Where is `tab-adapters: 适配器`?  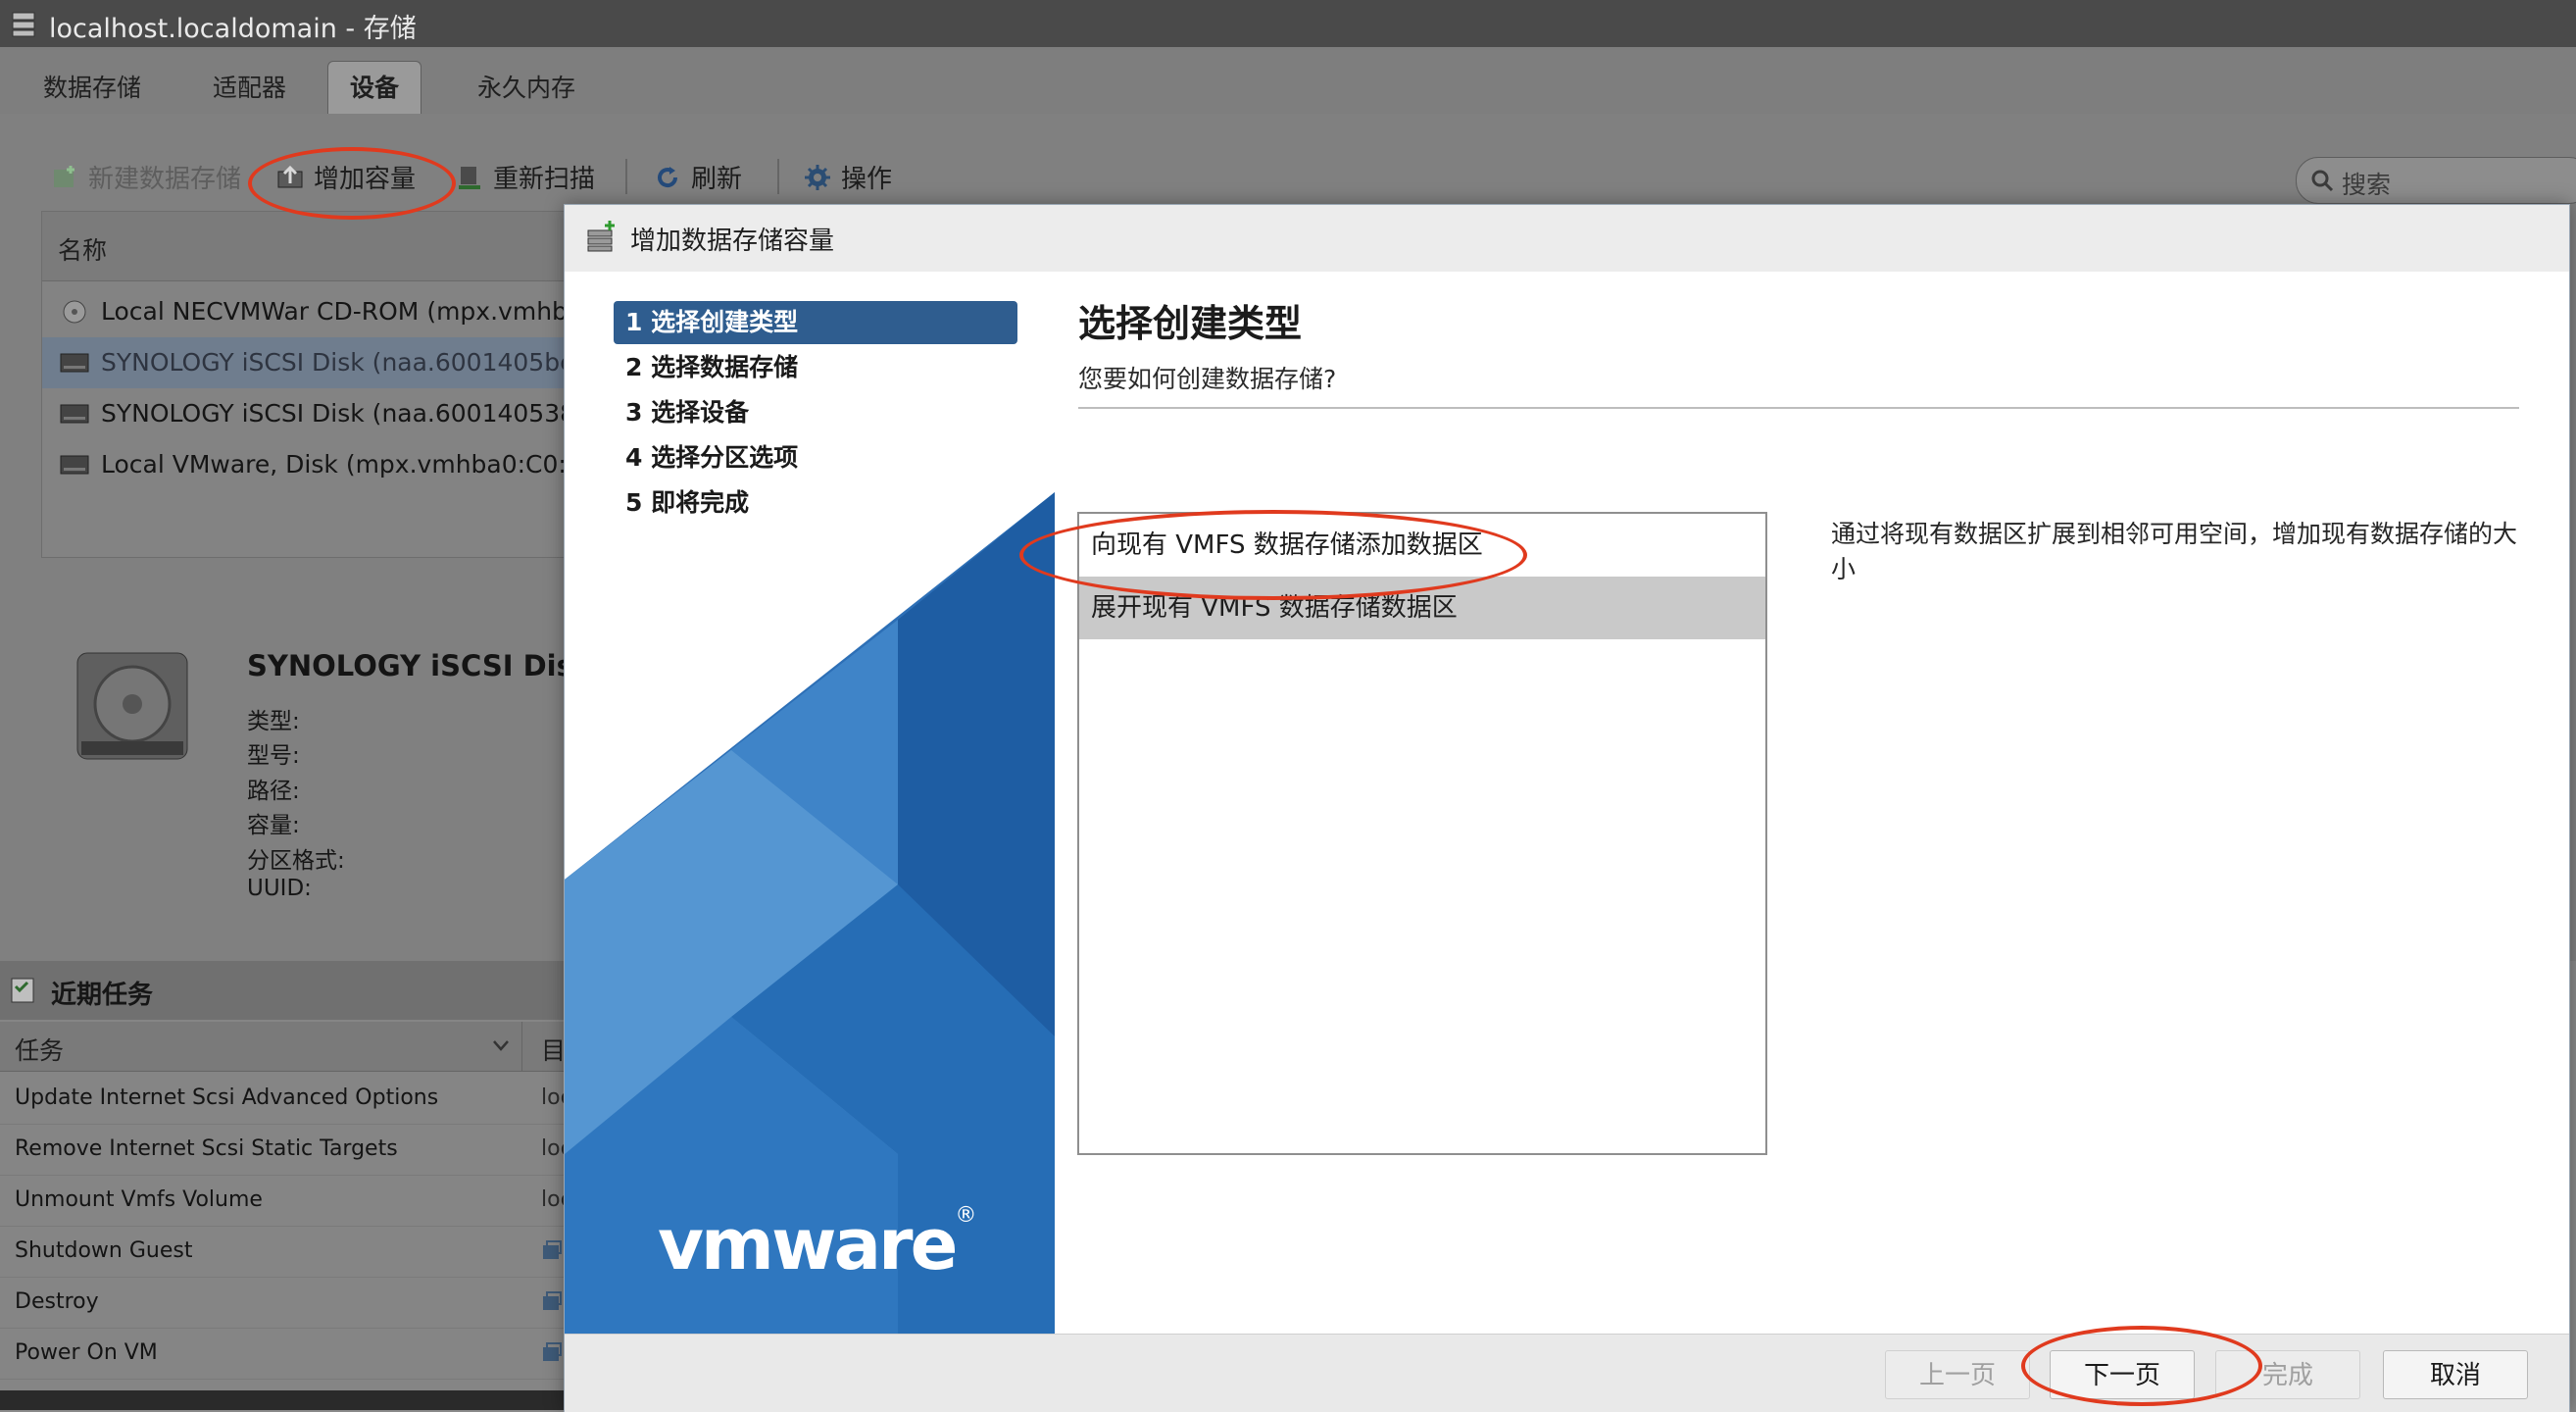
tab-adapters: 适配器 is located at coordinates (249, 88).